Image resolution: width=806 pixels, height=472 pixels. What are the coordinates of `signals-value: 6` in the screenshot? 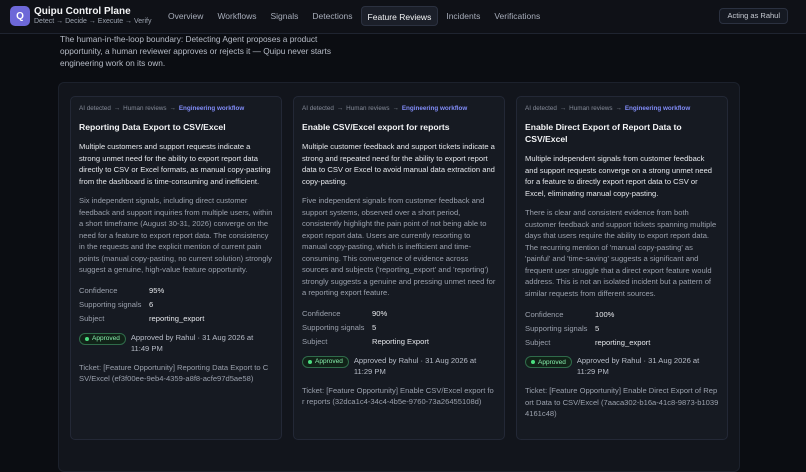 It's located at (151, 304).